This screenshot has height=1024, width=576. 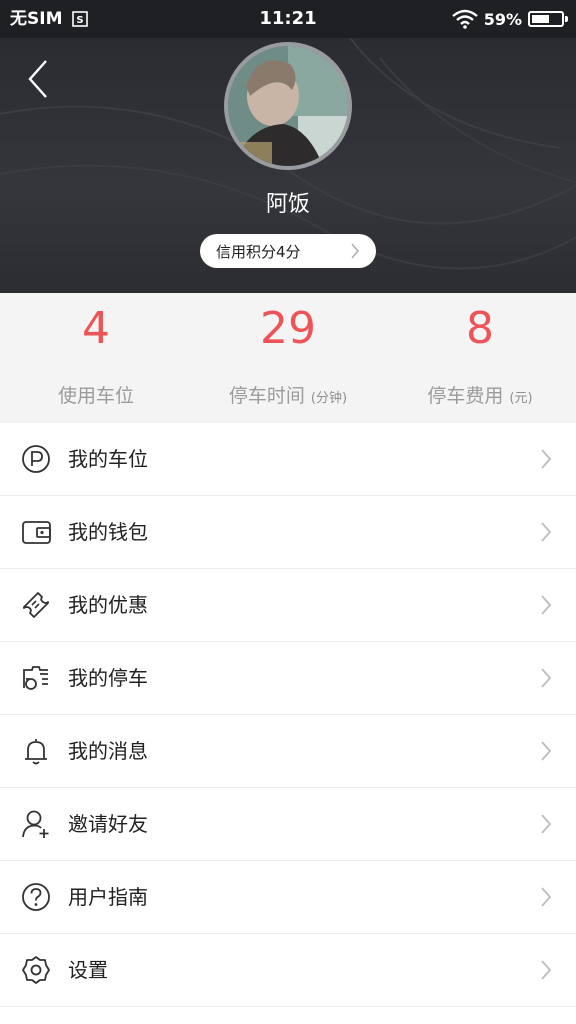 What do you see at coordinates (108, 605) in the screenshot?
I see `menu-item-label: 我的优惠` at bounding box center [108, 605].